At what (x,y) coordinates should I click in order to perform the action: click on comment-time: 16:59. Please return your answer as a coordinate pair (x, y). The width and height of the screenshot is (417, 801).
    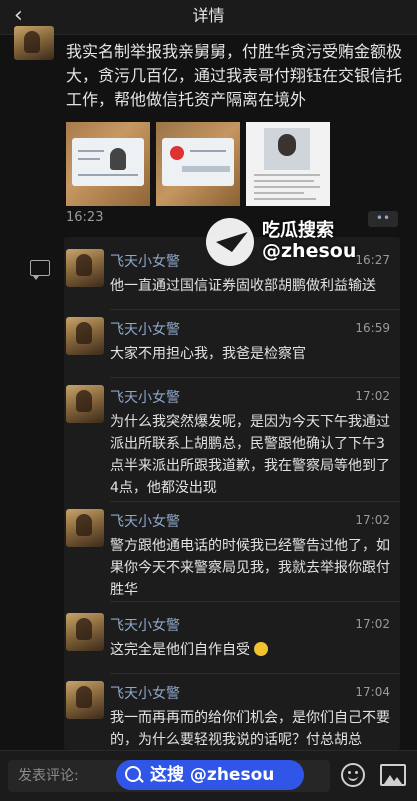
    Looking at the image, I should click on (372, 328).